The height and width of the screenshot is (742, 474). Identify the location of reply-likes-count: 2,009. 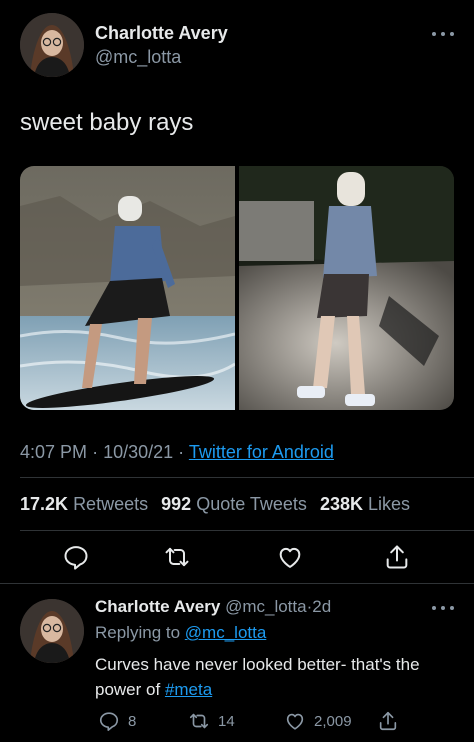
(333, 721).